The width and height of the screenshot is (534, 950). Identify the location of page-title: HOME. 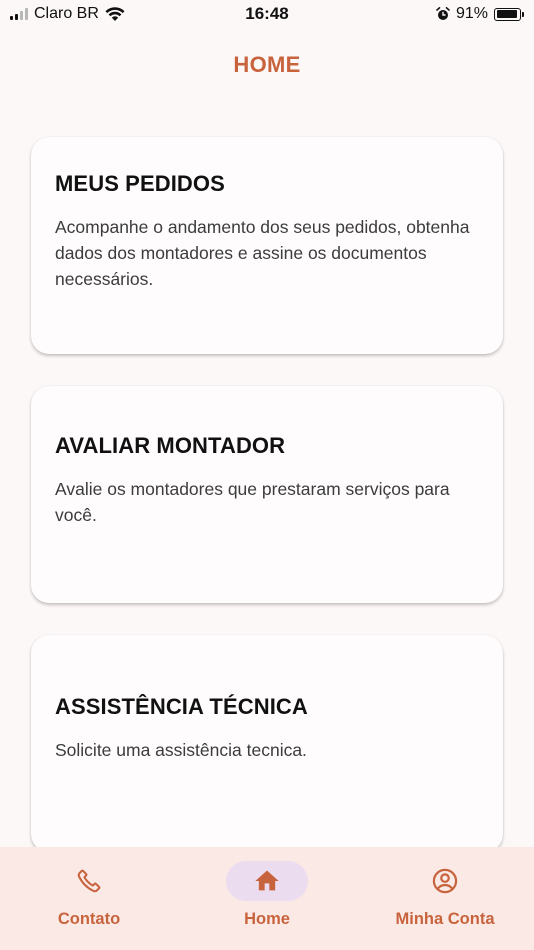
(267, 64).